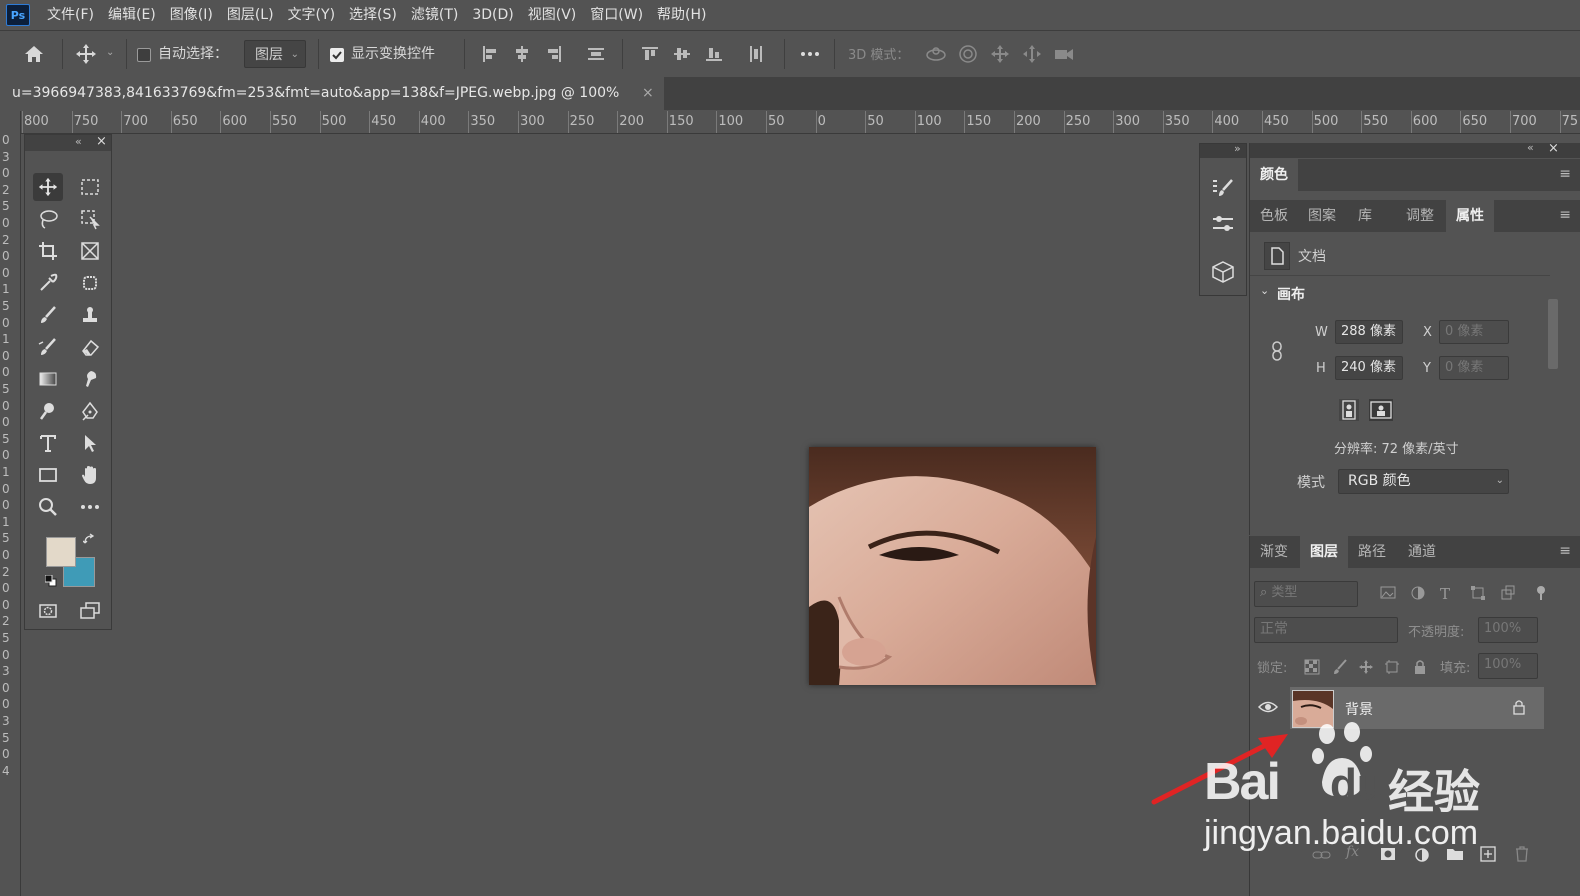  Describe the element at coordinates (90, 507) in the screenshot. I see `edit-toolbar-icon` at that location.